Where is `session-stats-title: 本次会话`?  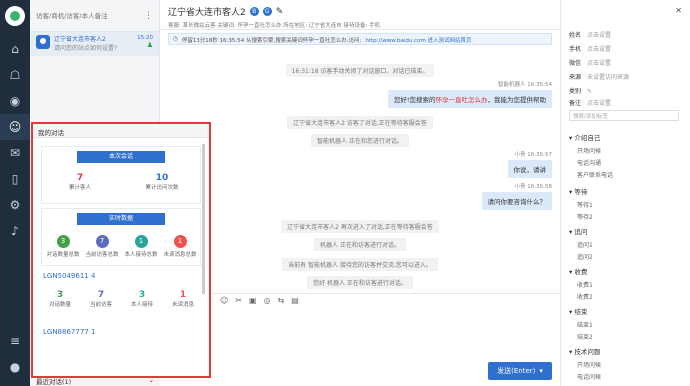 session-stats-title: 本次会话 is located at coordinates (121, 157).